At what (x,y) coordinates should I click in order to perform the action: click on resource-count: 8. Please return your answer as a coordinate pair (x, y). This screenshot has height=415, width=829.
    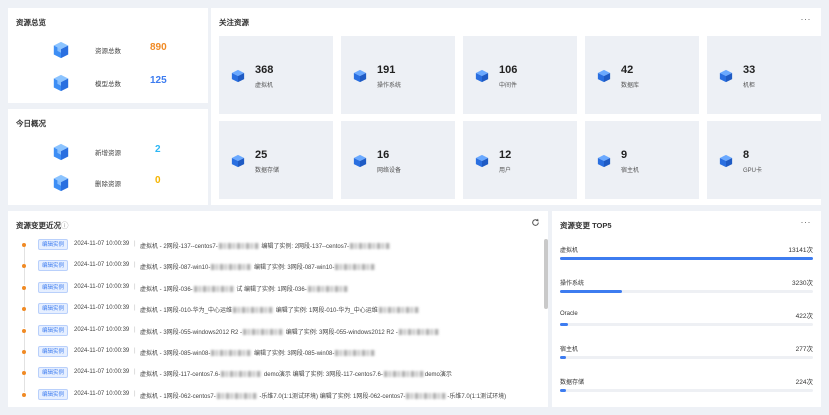
    Looking at the image, I should click on (746, 155).